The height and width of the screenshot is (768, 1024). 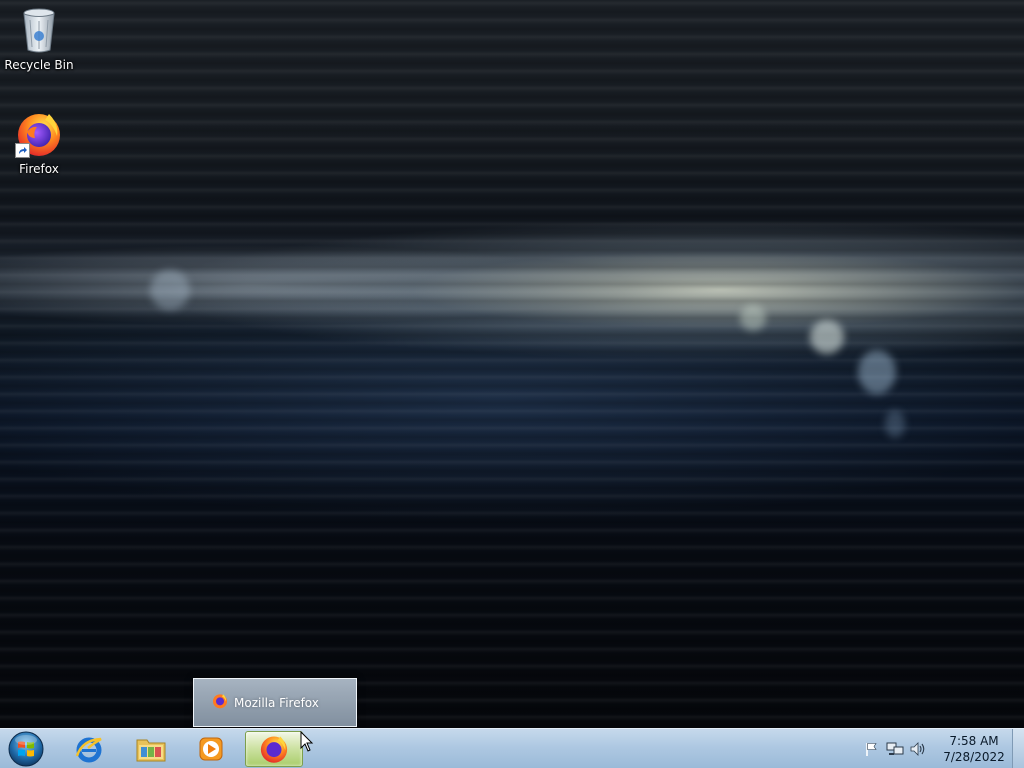 I want to click on system-tray, so click(x=896, y=748).